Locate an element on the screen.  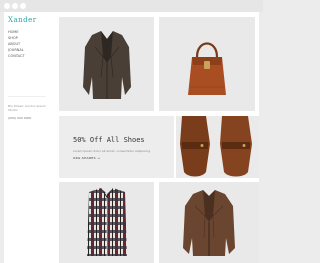
sidebar-address: Blo Street, London Ipsum Studio is located at coordinates (27, 108).